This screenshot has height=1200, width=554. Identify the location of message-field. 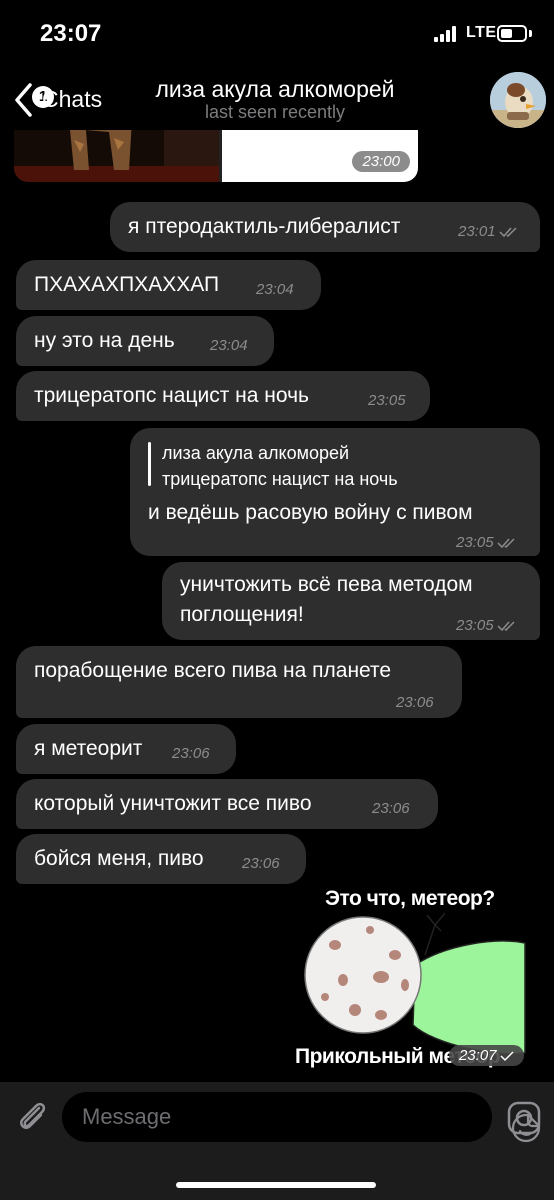
(301, 1117).